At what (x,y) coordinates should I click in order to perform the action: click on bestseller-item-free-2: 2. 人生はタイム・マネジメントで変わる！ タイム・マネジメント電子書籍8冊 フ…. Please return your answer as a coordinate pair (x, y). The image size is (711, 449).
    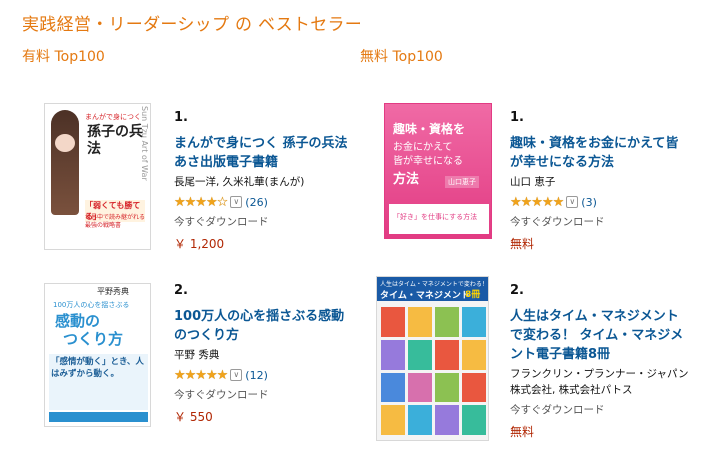
    Looking at the image, I should click on (600, 361).